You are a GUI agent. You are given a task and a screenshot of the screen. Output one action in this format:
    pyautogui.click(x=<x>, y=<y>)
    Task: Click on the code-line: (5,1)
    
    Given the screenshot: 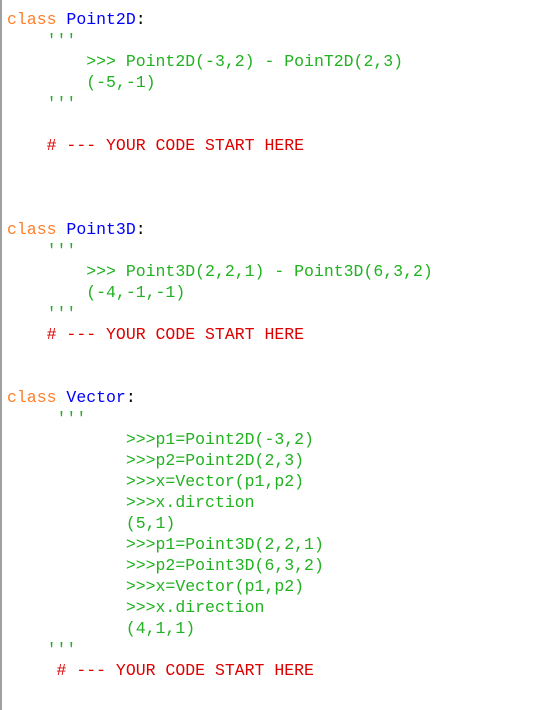 What is the action you would take?
    pyautogui.click(x=220, y=523)
    